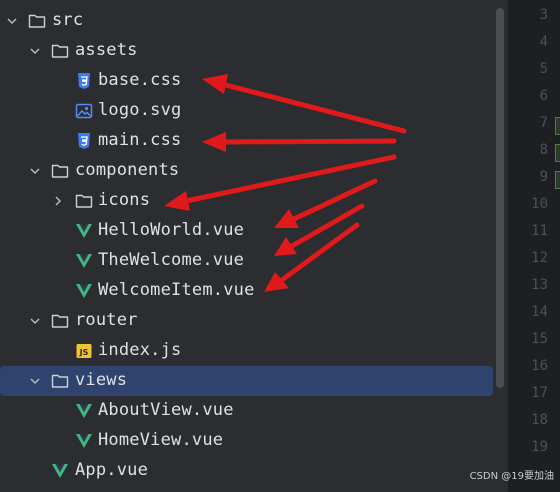 This screenshot has width=560, height=492. I want to click on line-number: 13, so click(539, 285).